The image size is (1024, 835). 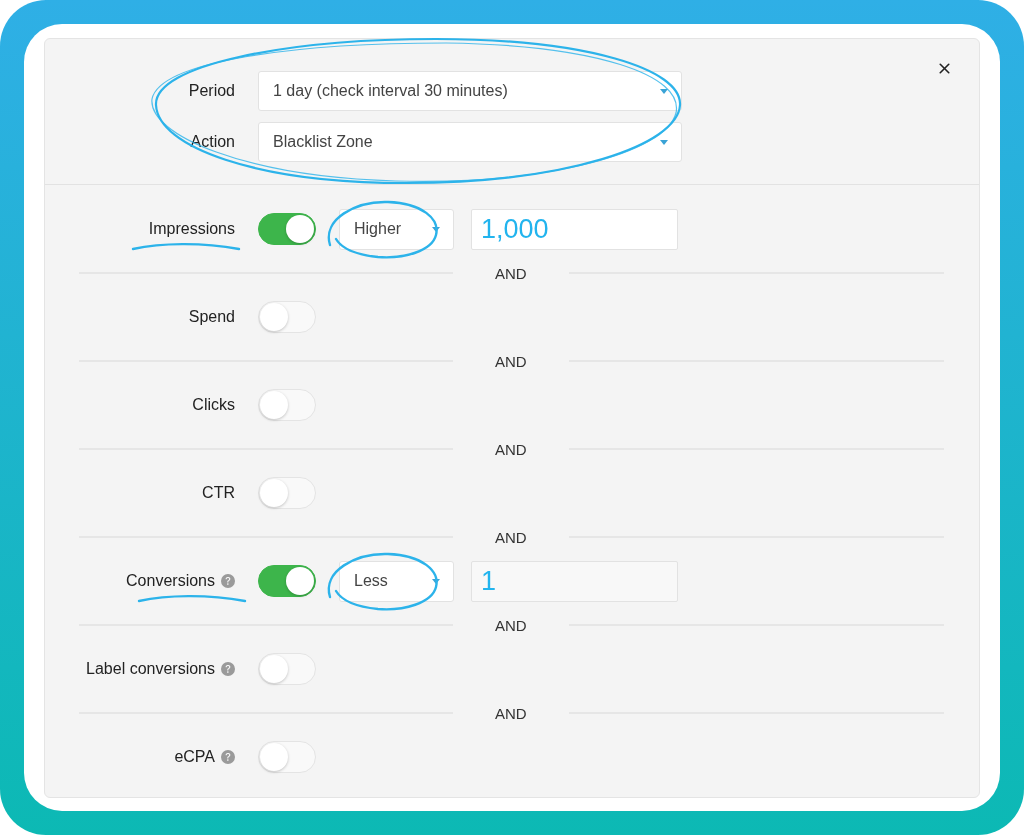 What do you see at coordinates (211, 317) in the screenshot?
I see `metric-label: Spend` at bounding box center [211, 317].